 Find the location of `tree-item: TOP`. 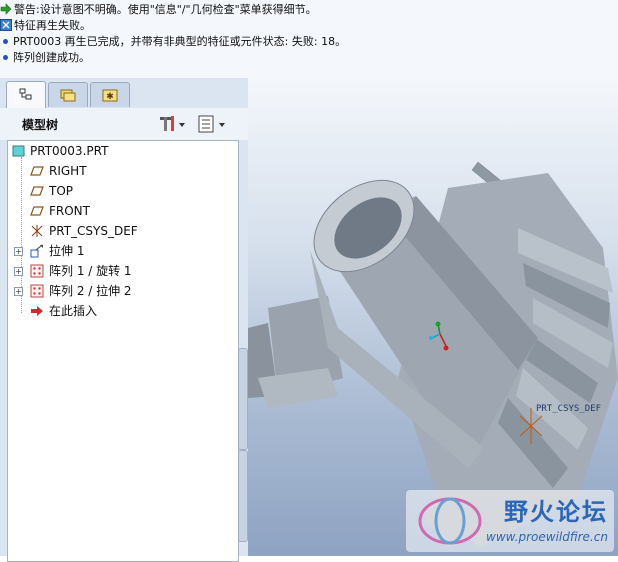

tree-item: TOP is located at coordinates (122, 191).